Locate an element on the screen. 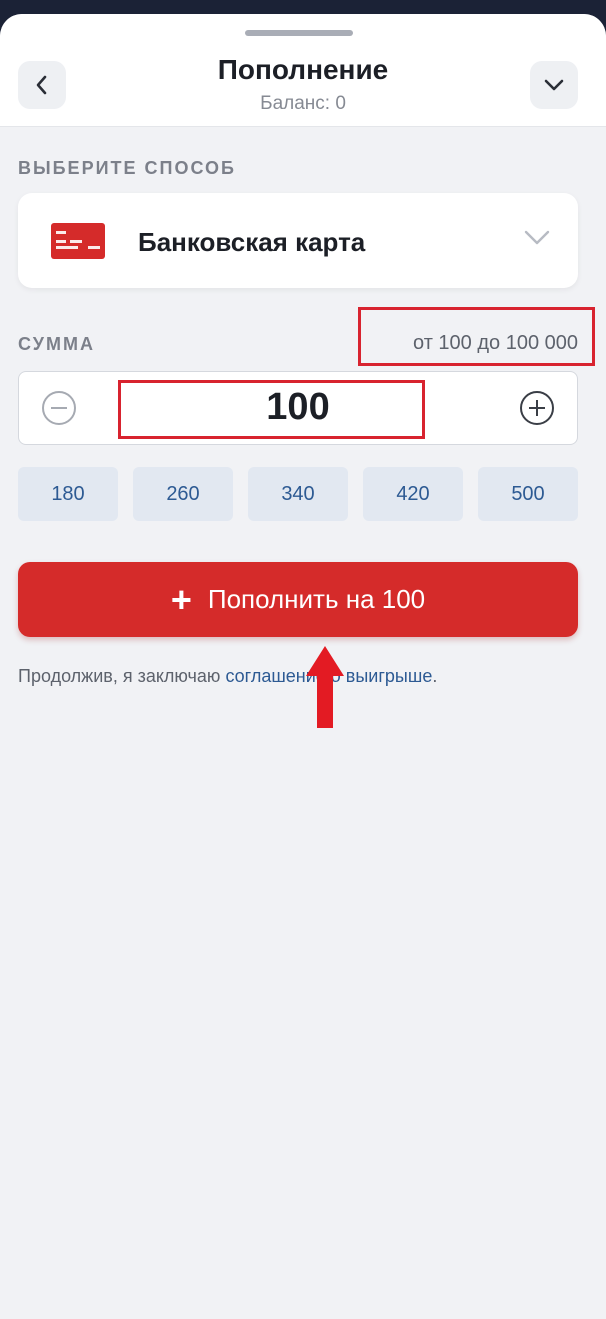 The height and width of the screenshot is (1319, 606). sheet-header: Пополнение Баланс: 0 is located at coordinates (303, 70).